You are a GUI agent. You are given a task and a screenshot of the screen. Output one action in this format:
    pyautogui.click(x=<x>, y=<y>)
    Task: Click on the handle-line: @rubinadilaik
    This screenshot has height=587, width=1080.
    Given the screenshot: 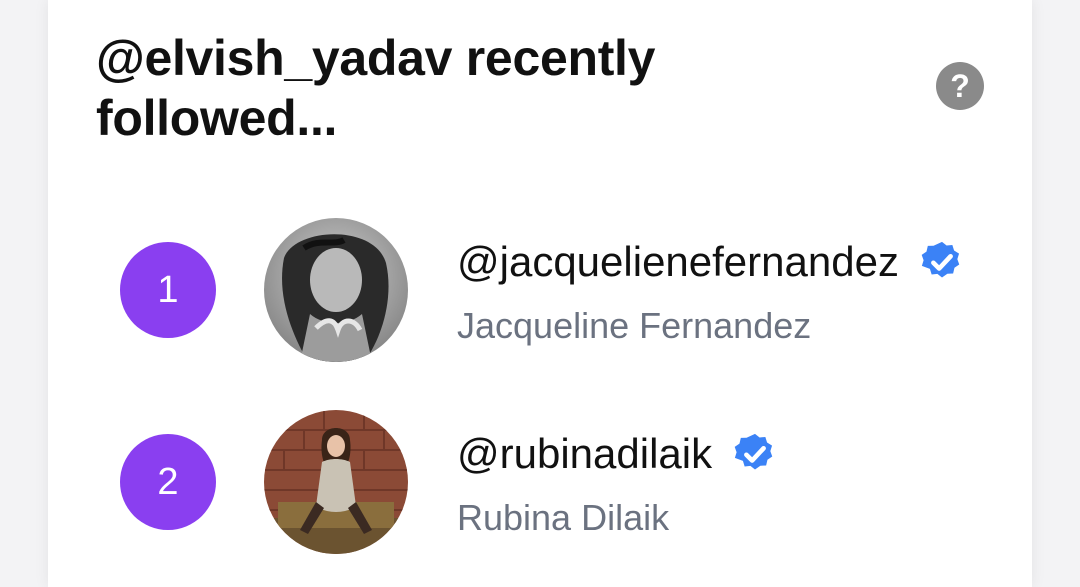 What is the action you would take?
    pyautogui.click(x=617, y=454)
    